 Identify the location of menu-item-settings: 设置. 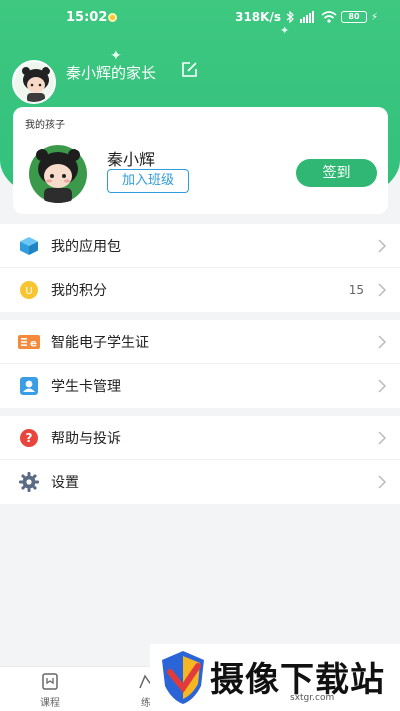
(200, 482).